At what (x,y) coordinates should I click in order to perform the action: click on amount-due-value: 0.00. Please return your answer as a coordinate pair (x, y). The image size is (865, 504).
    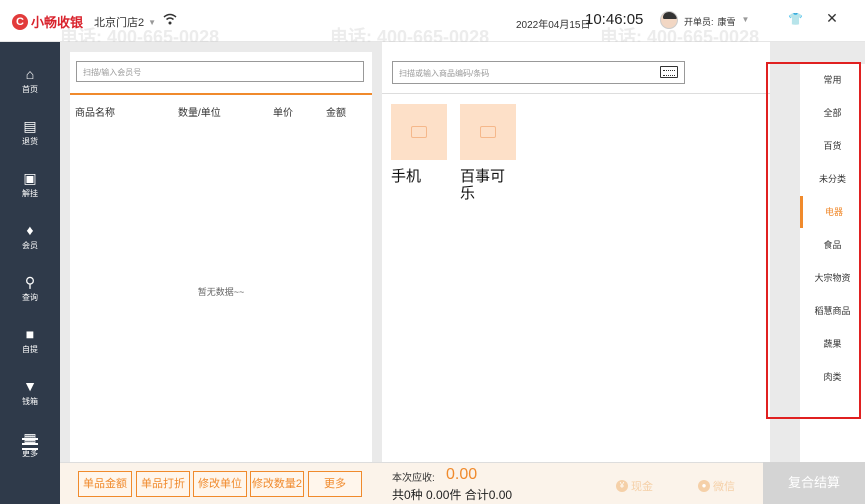
    Looking at the image, I should click on (462, 474).